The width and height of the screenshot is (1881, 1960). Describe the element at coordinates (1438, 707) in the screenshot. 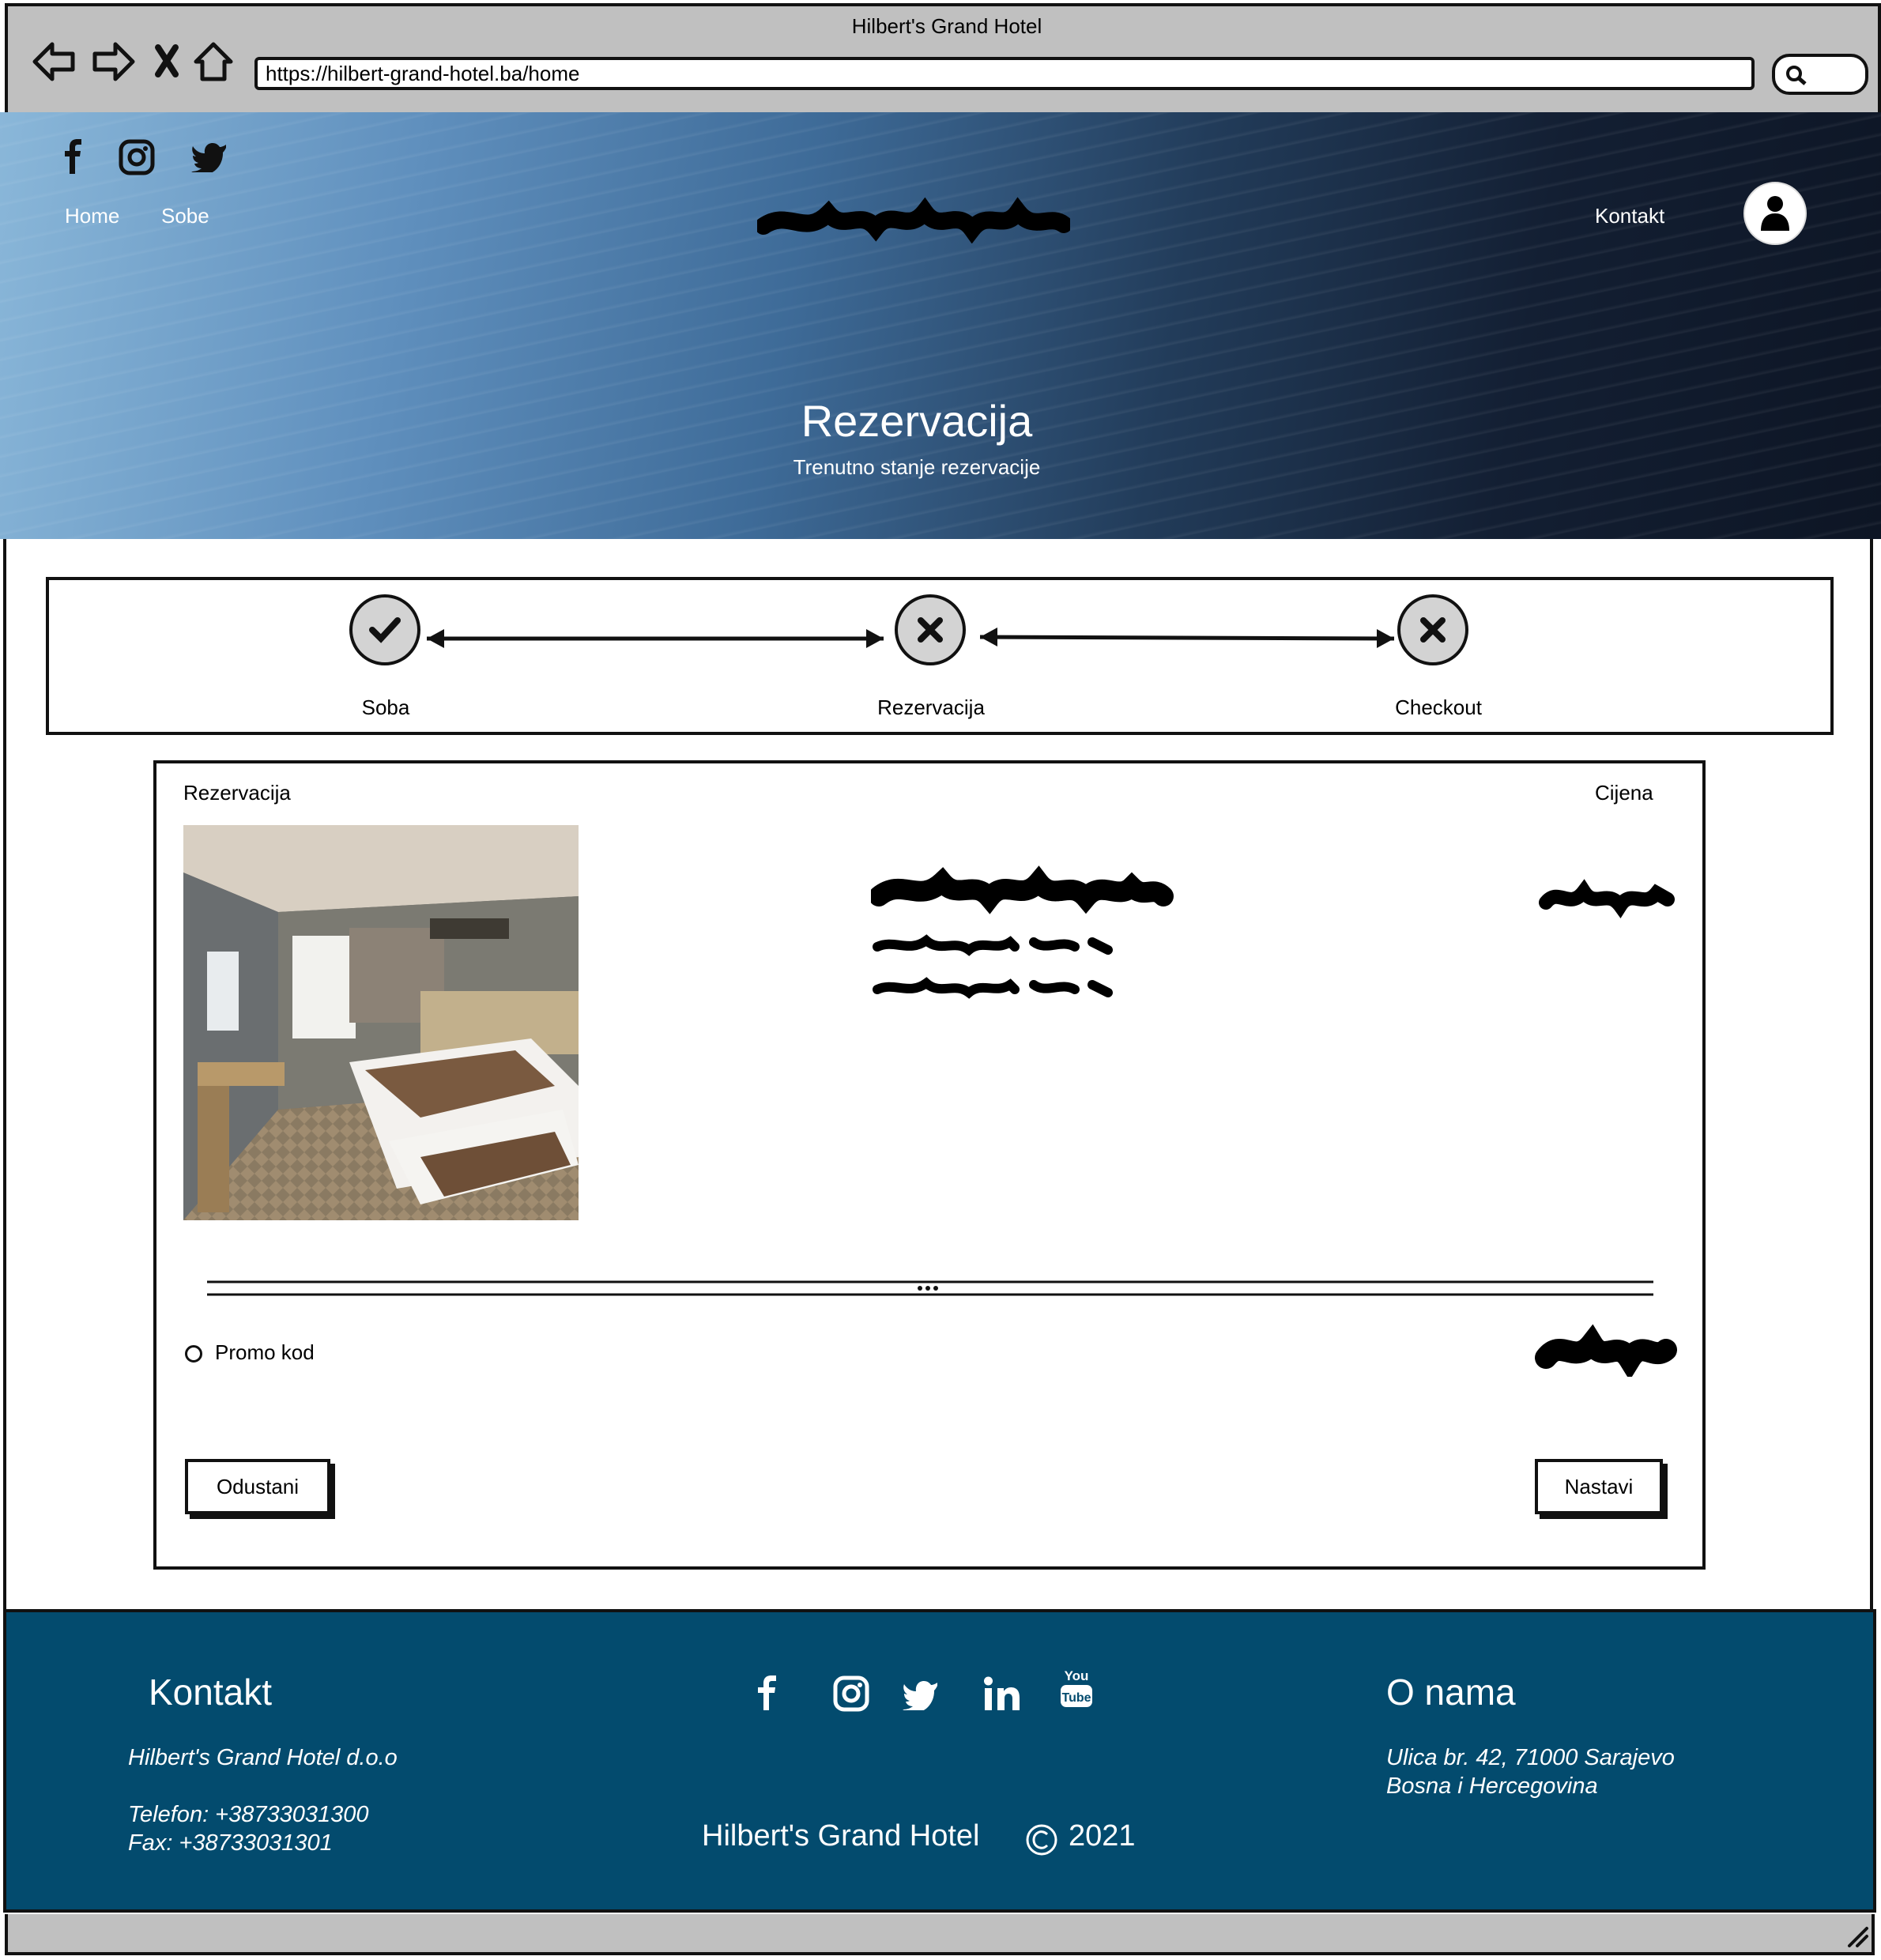

I see `step-label-checkout: Checkout` at that location.